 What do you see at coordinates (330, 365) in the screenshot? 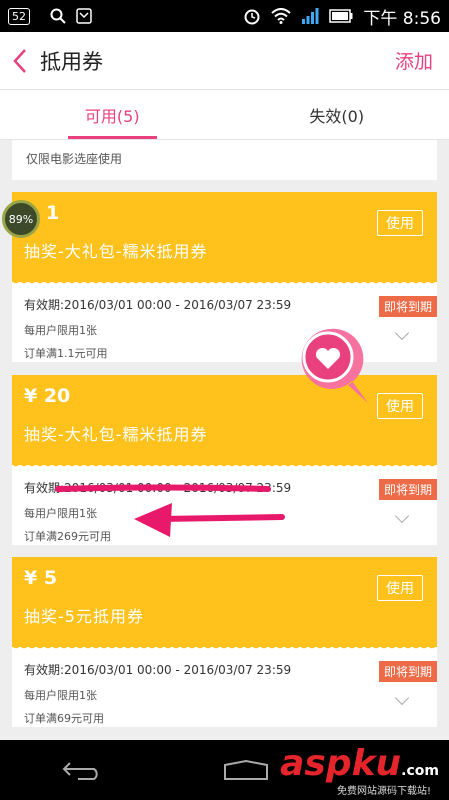
I see `favorite-heart-icon` at bounding box center [330, 365].